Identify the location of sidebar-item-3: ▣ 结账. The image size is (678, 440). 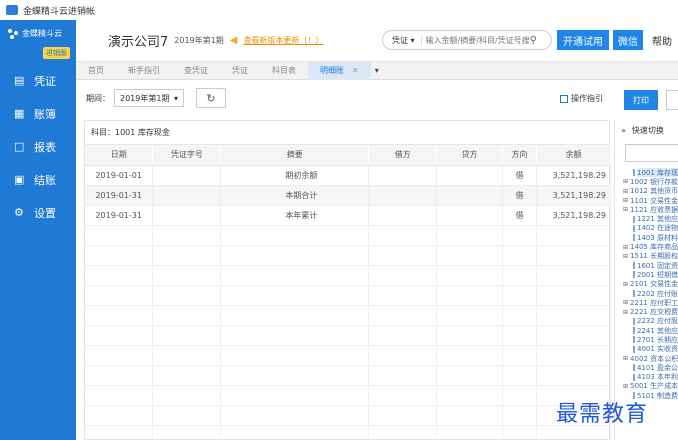
(38, 179).